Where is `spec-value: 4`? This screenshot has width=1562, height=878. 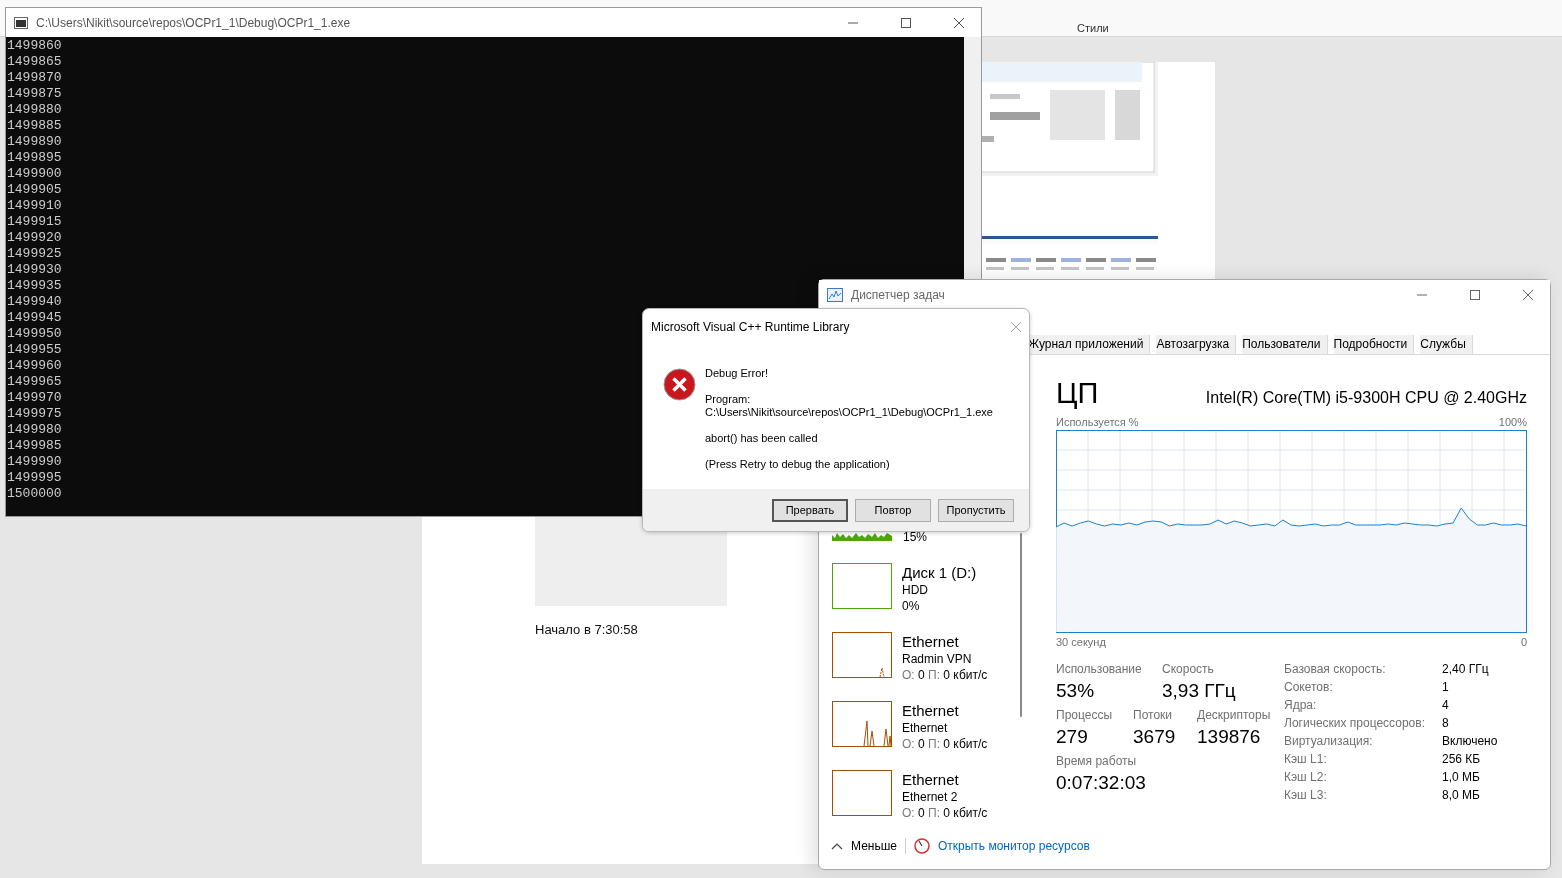
spec-value: 4 is located at coordinates (1446, 706).